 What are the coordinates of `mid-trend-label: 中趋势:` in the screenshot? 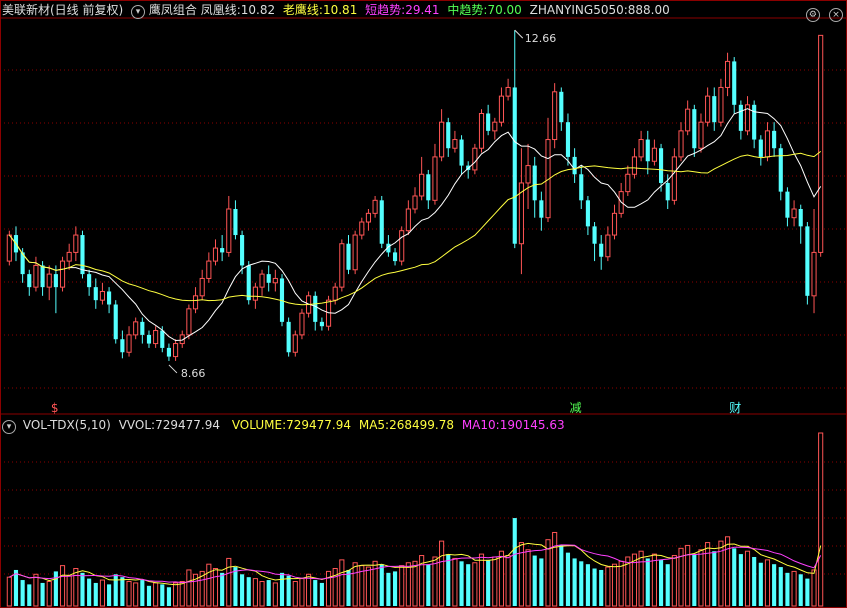 It's located at (467, 10).